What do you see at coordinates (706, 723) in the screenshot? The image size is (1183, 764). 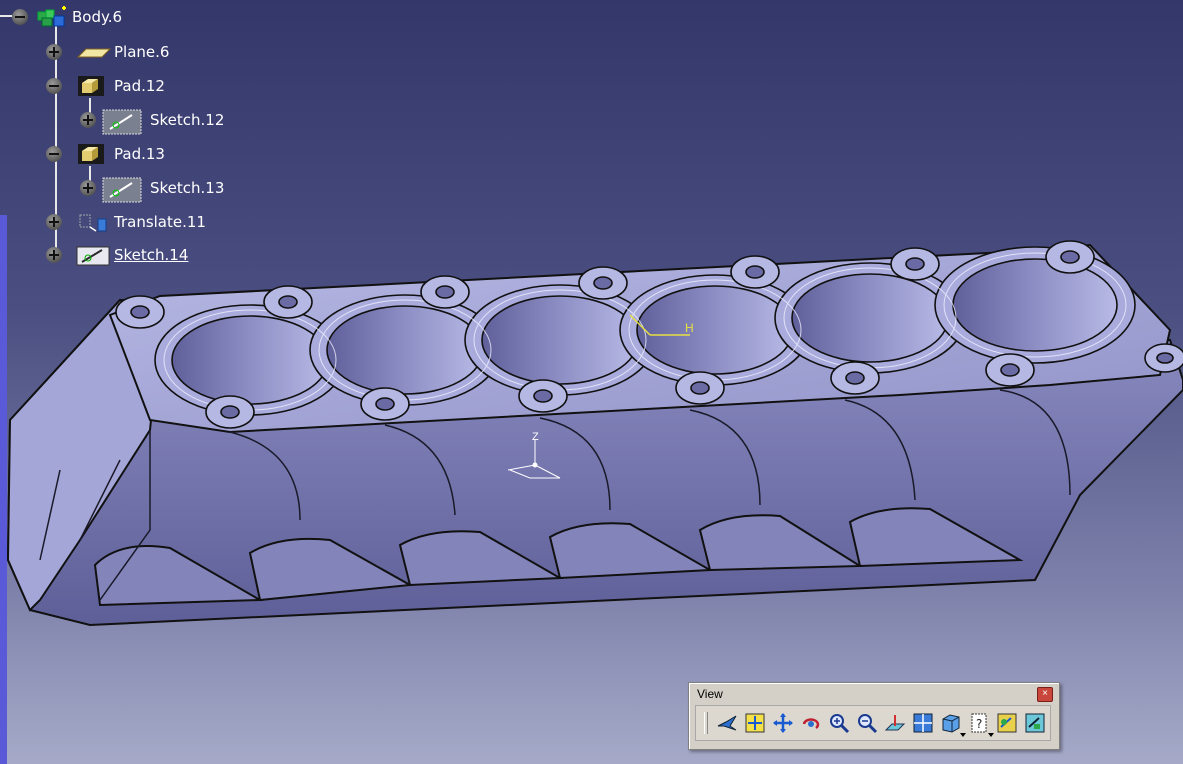 I see `toolbar-grip` at bounding box center [706, 723].